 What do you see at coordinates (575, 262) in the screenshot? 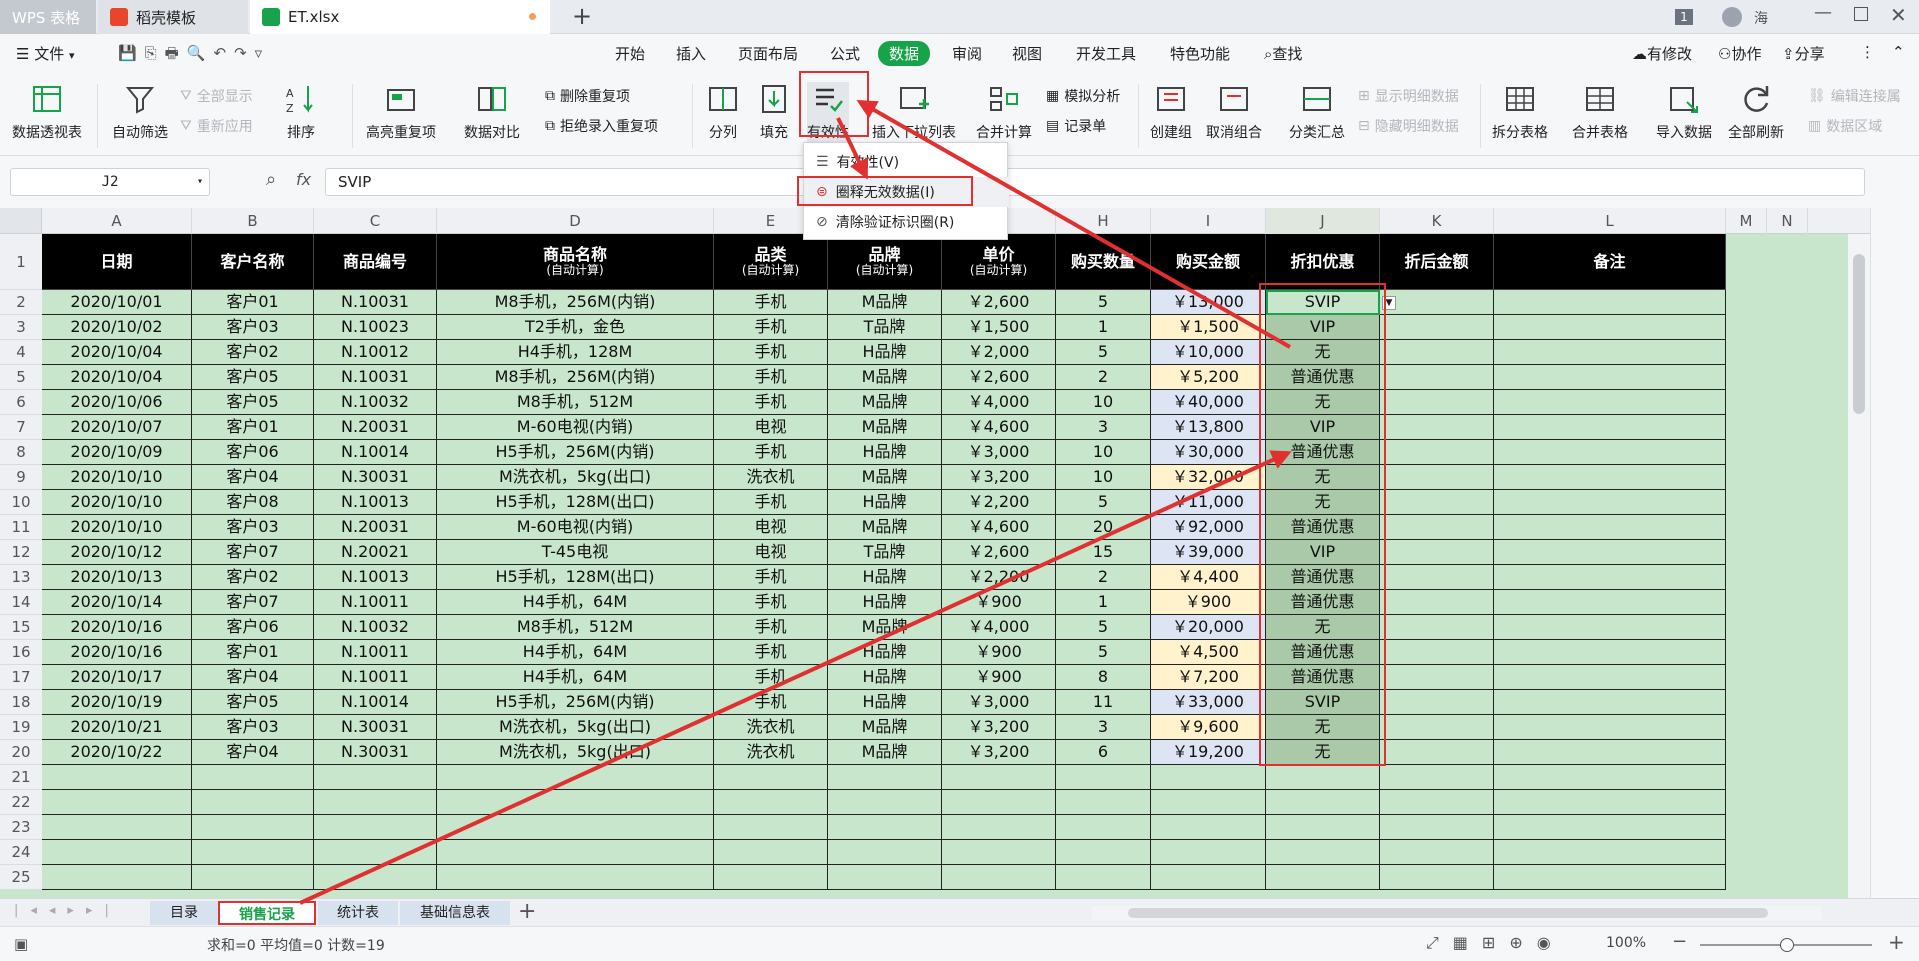
I see `header-cell-D: 商品名称 (自动计算)` at bounding box center [575, 262].